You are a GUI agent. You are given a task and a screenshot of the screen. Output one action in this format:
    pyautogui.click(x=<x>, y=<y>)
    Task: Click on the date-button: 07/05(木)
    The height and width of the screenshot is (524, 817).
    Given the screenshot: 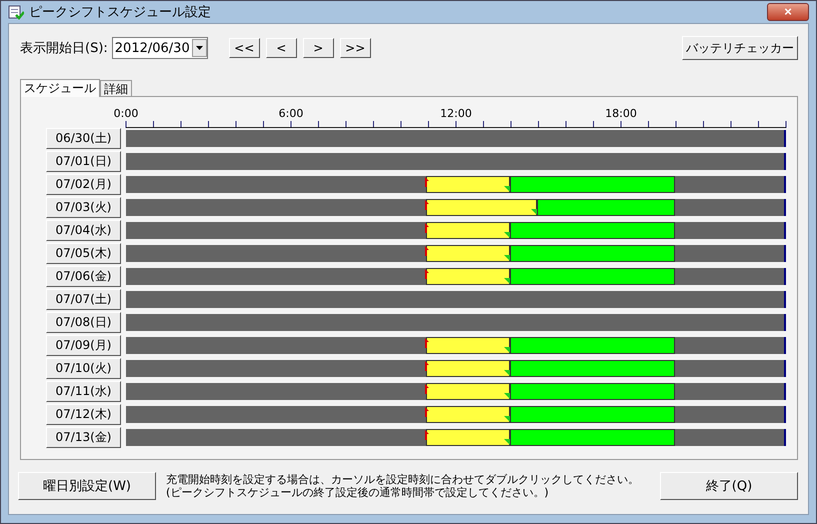 What is the action you would take?
    pyautogui.click(x=83, y=253)
    